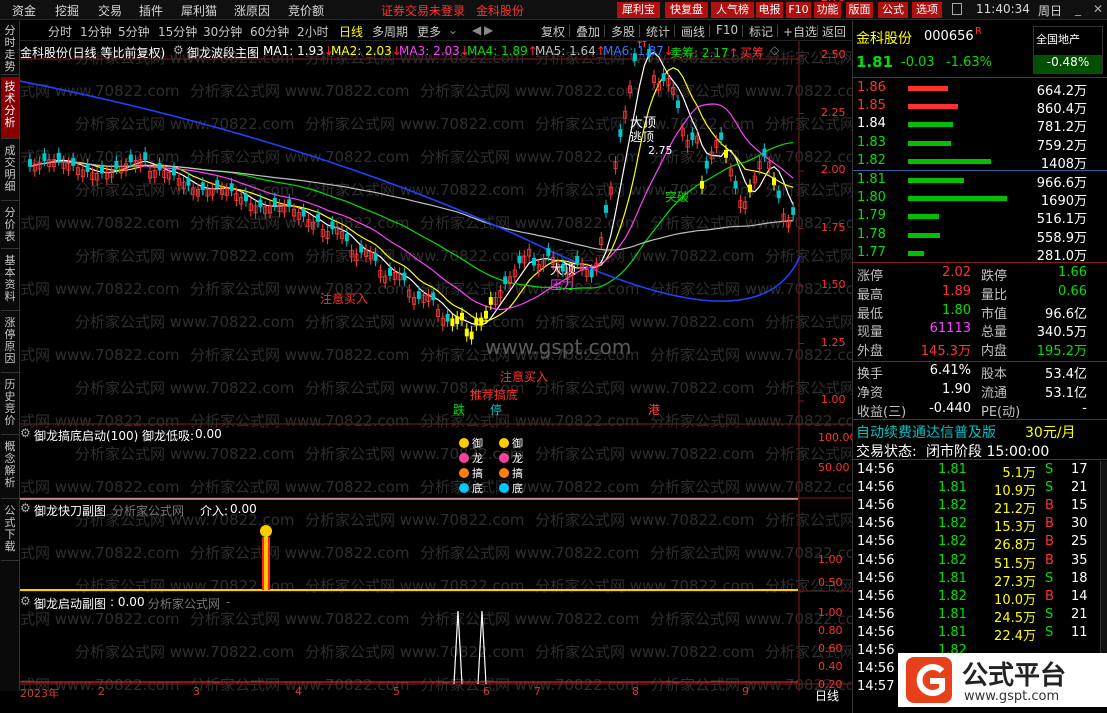  I want to click on multi-stock-button: 多股, so click(623, 31).